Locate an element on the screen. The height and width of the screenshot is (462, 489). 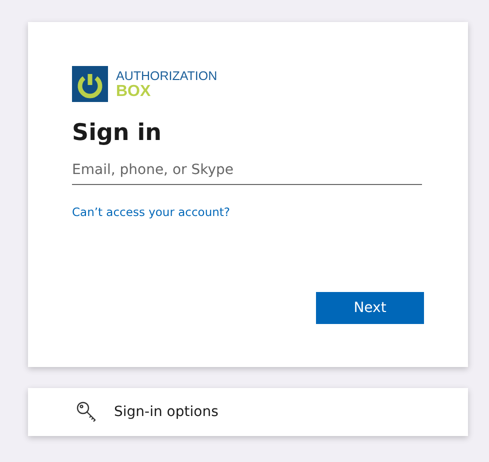
logo-text: AUTHORIZATION is located at coordinates (167, 76).